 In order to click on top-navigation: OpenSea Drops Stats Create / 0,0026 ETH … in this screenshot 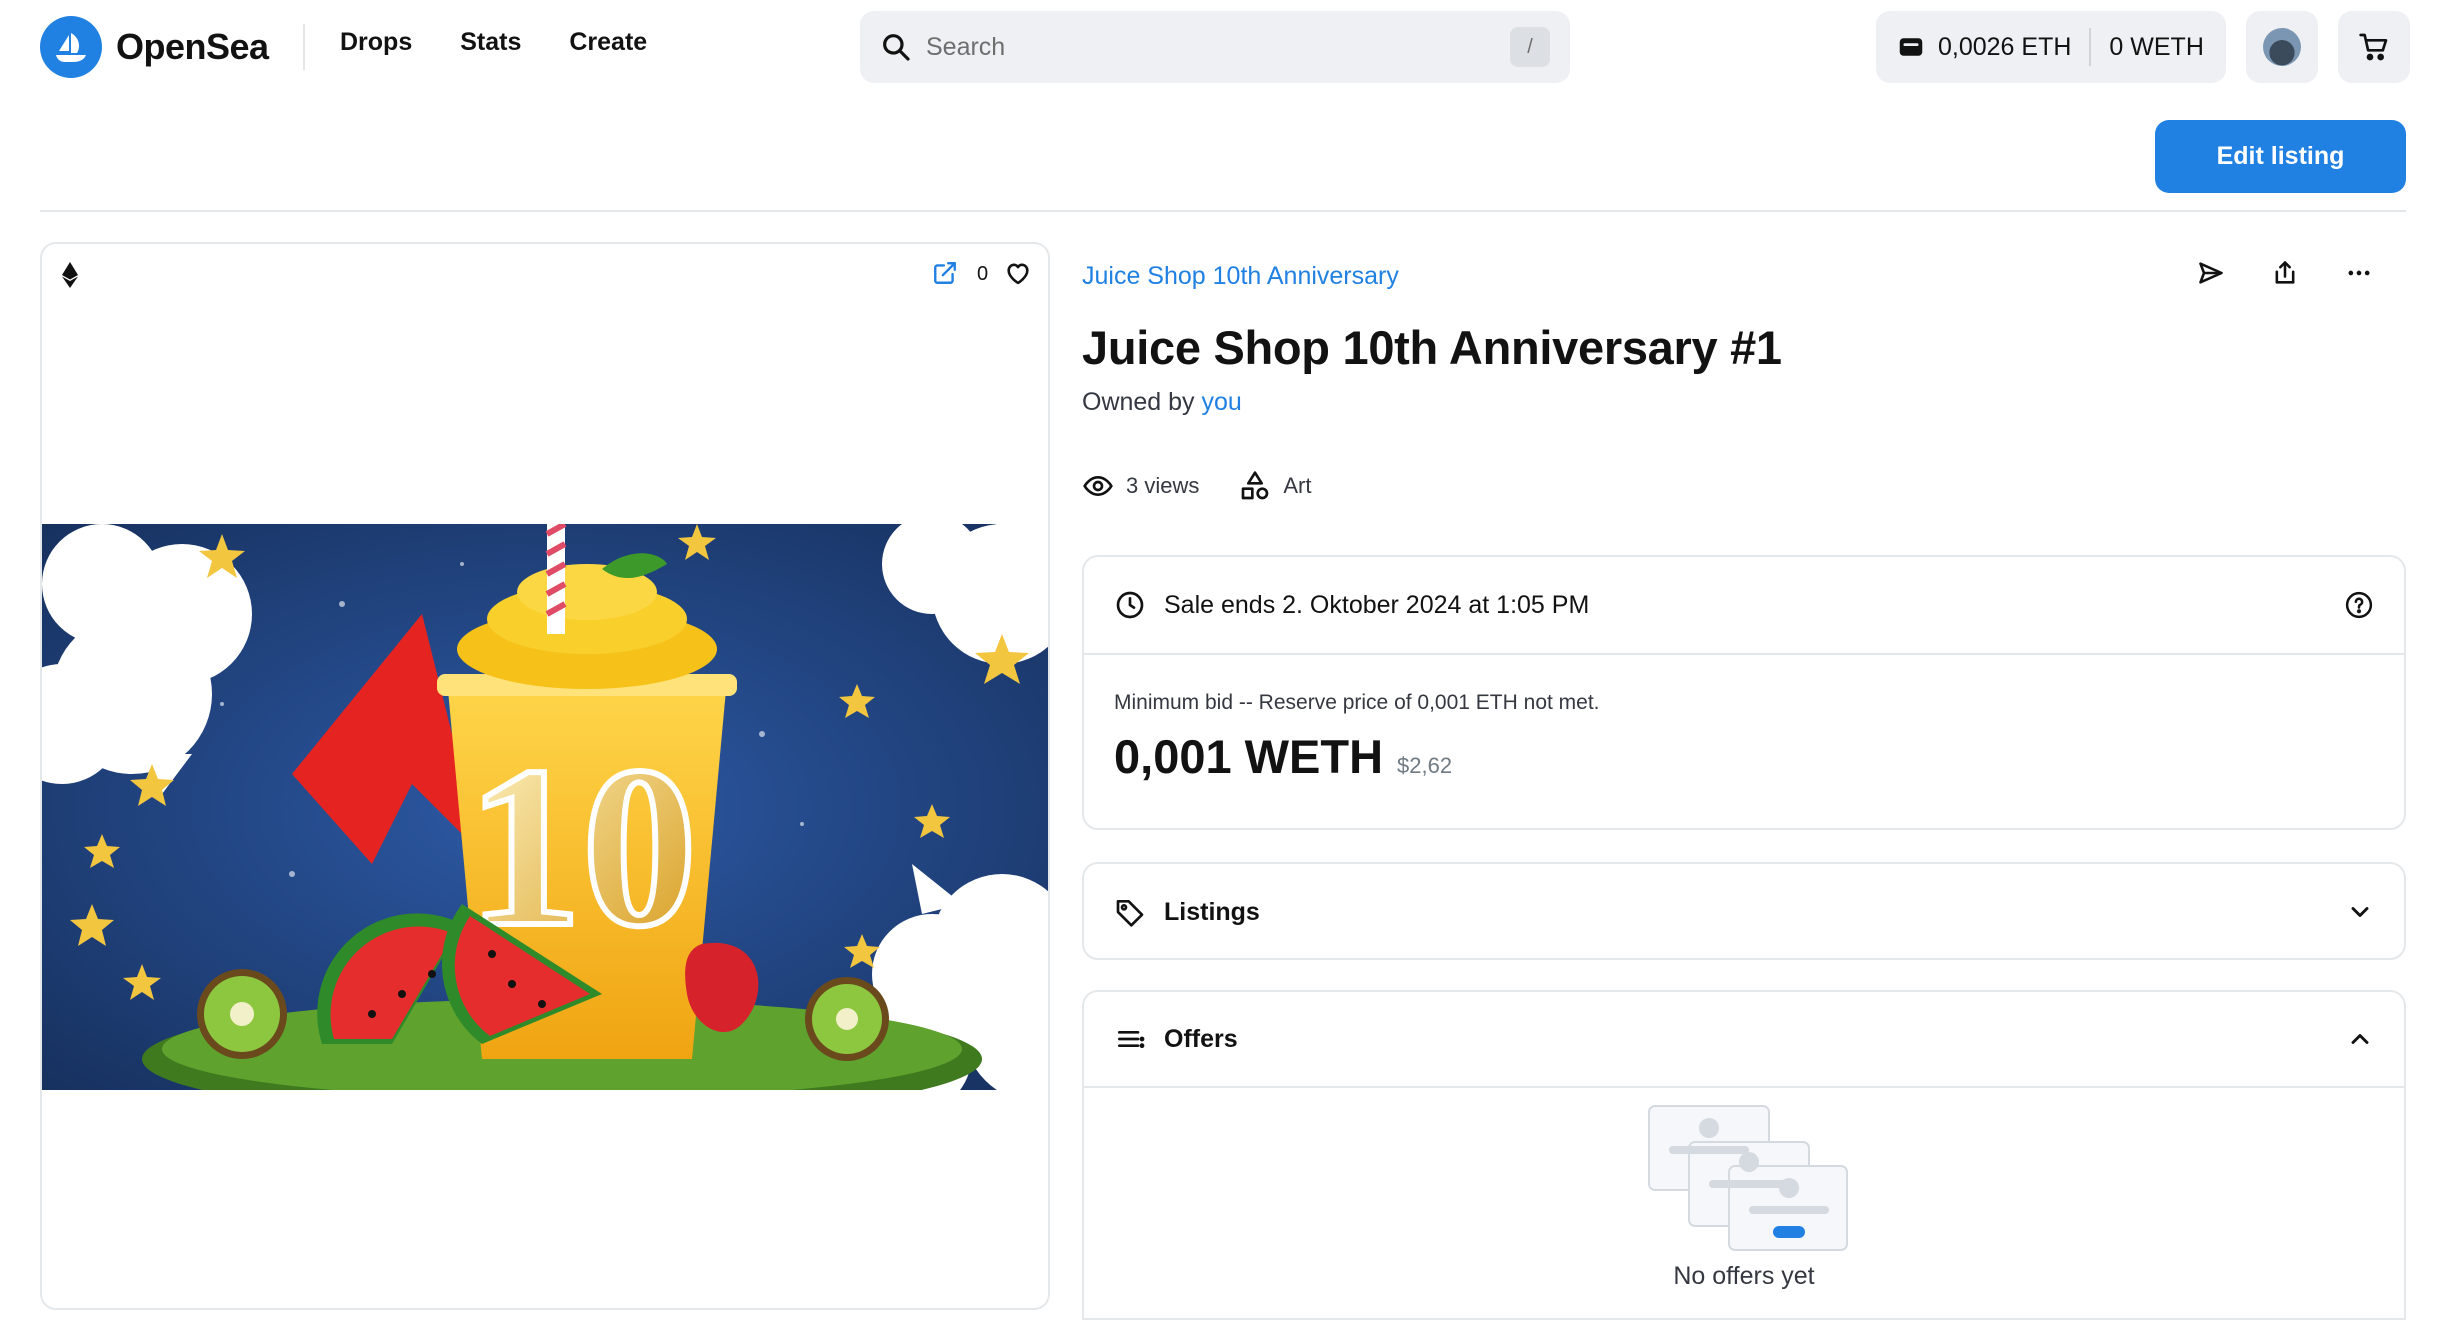, I will do `click(1221, 47)`.